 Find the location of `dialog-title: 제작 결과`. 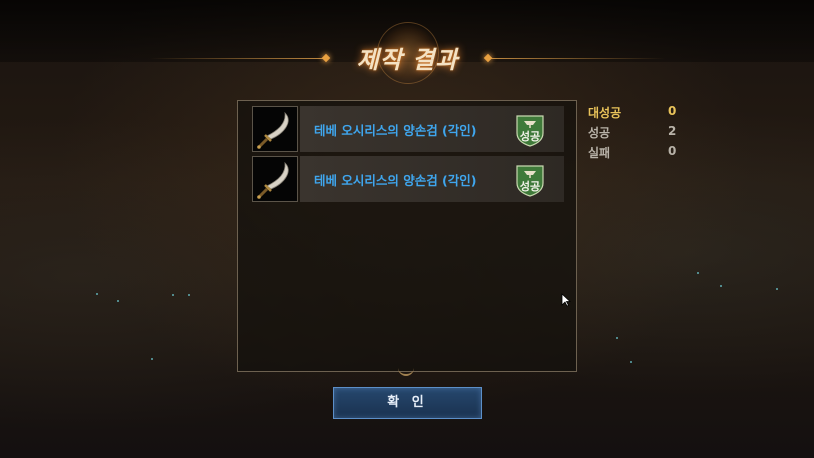

dialog-title: 제작 결과 is located at coordinates (407, 60).